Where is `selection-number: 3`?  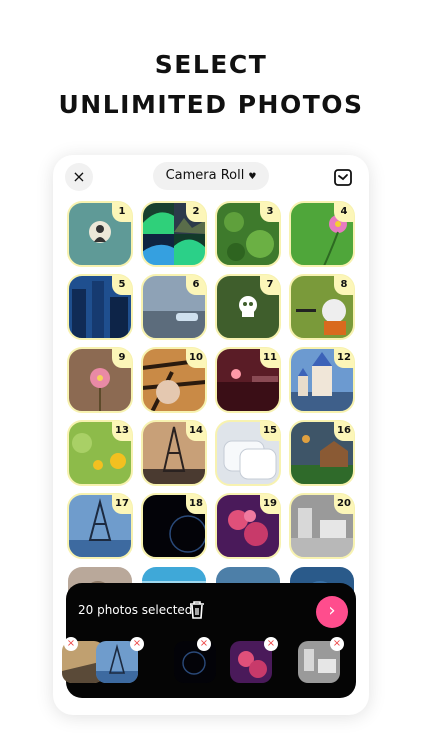 selection-number: 3 is located at coordinates (270, 212).